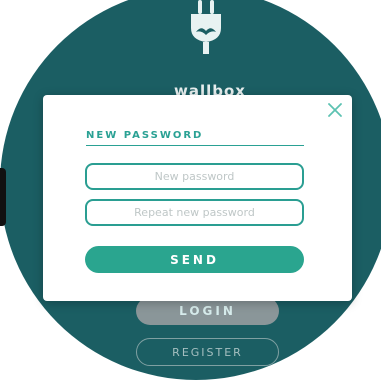  Describe the element at coordinates (194, 259) in the screenshot. I see `send-button: SEND` at that location.